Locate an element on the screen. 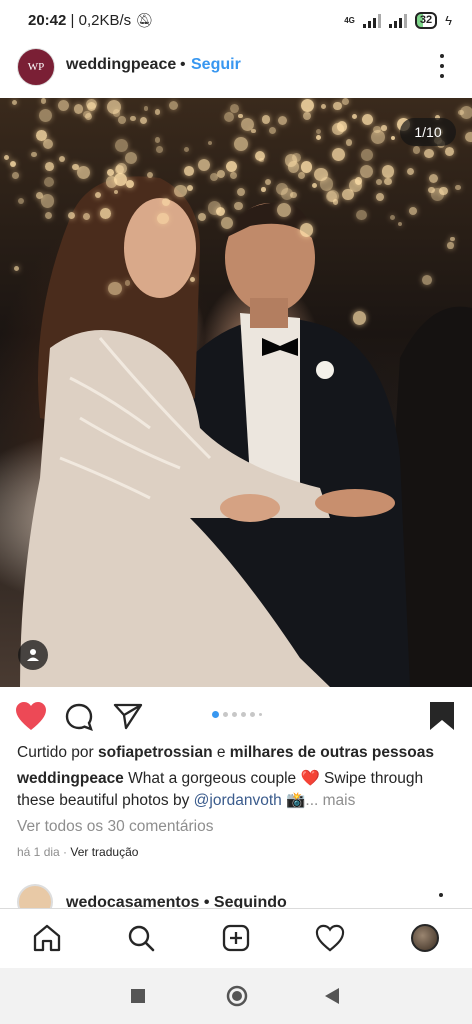  camera-emoji: 📸 is located at coordinates (293, 800).